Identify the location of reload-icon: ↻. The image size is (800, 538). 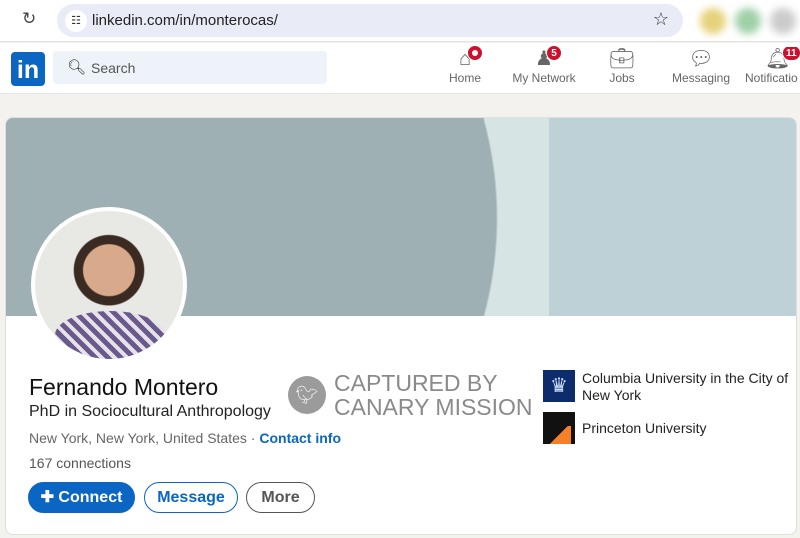
(29, 19).